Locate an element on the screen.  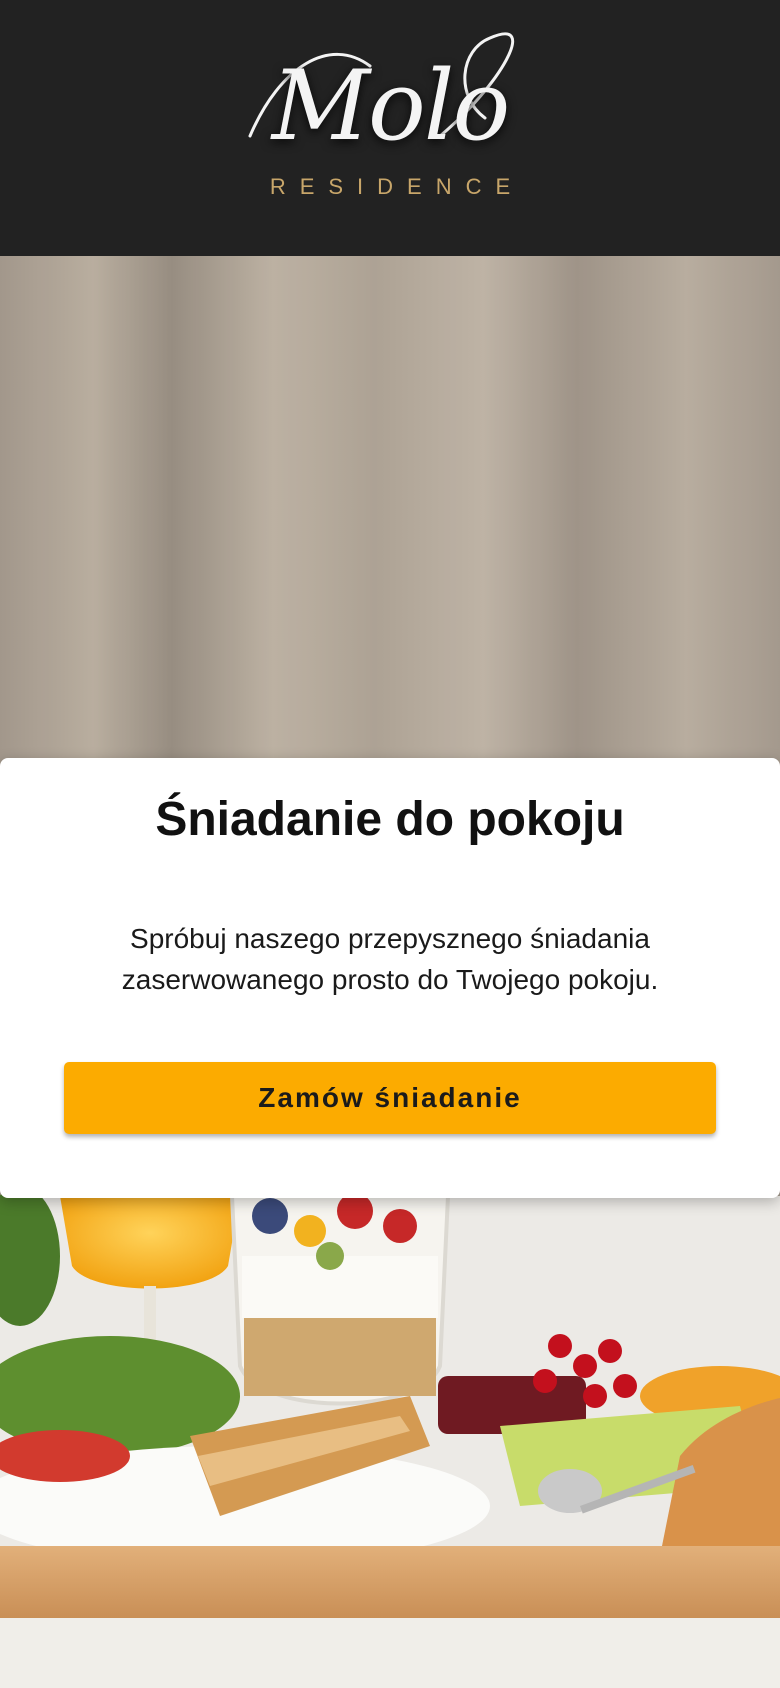
logo-script-text: Molo is located at coordinates (391, 106).